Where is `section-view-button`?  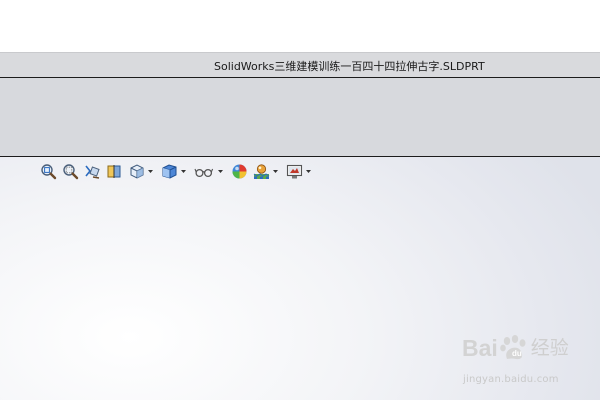 section-view-button is located at coordinates (114, 171).